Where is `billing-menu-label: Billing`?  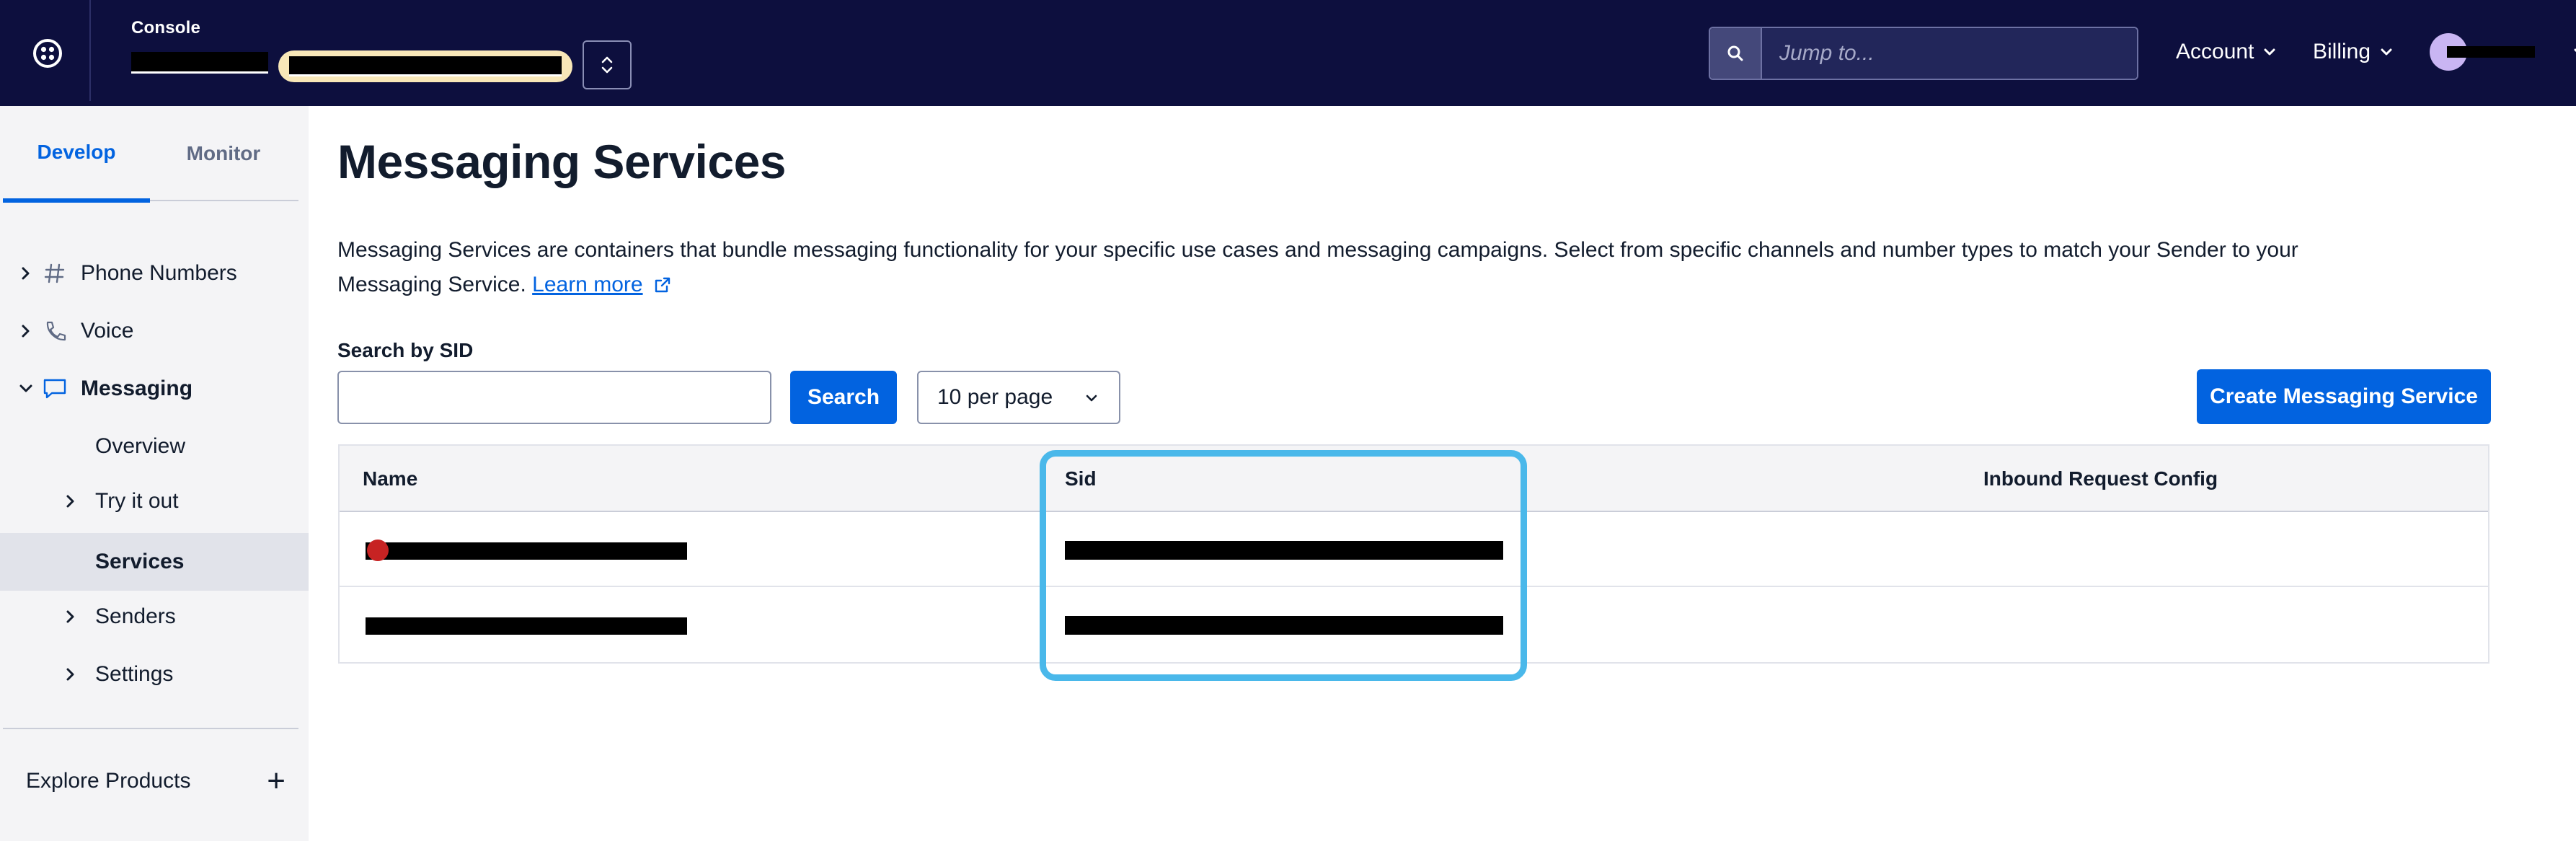 billing-menu-label: Billing is located at coordinates (2342, 51).